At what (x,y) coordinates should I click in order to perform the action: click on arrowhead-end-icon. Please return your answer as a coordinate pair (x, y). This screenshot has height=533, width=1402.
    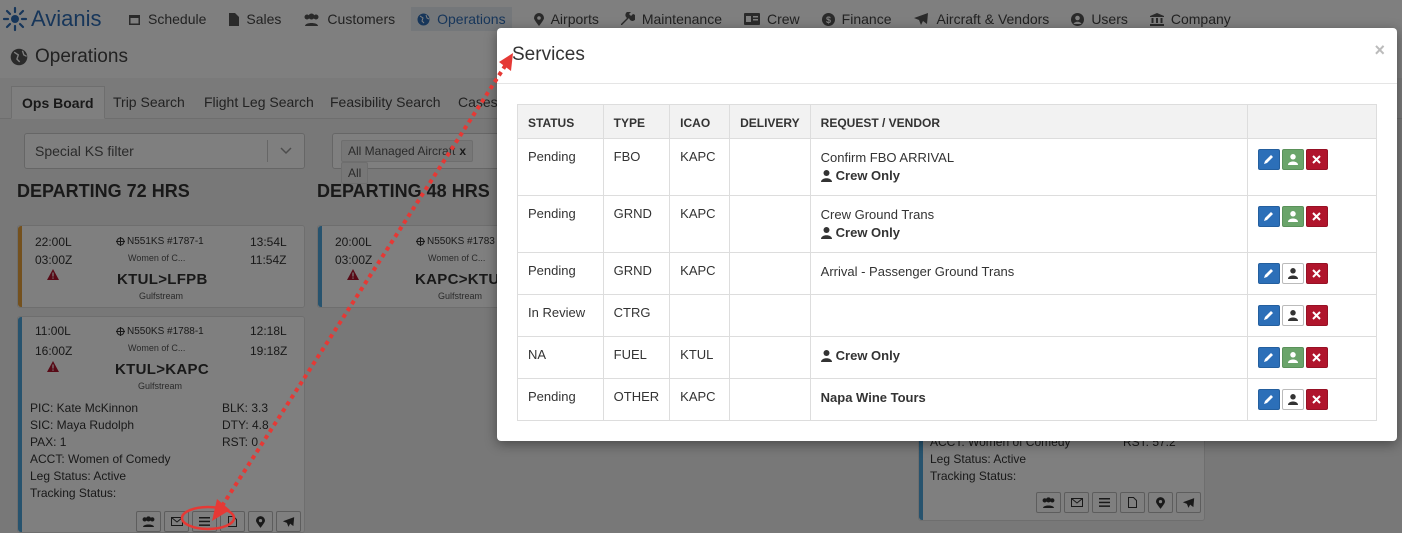
    Looking at the image, I should click on (506, 62).